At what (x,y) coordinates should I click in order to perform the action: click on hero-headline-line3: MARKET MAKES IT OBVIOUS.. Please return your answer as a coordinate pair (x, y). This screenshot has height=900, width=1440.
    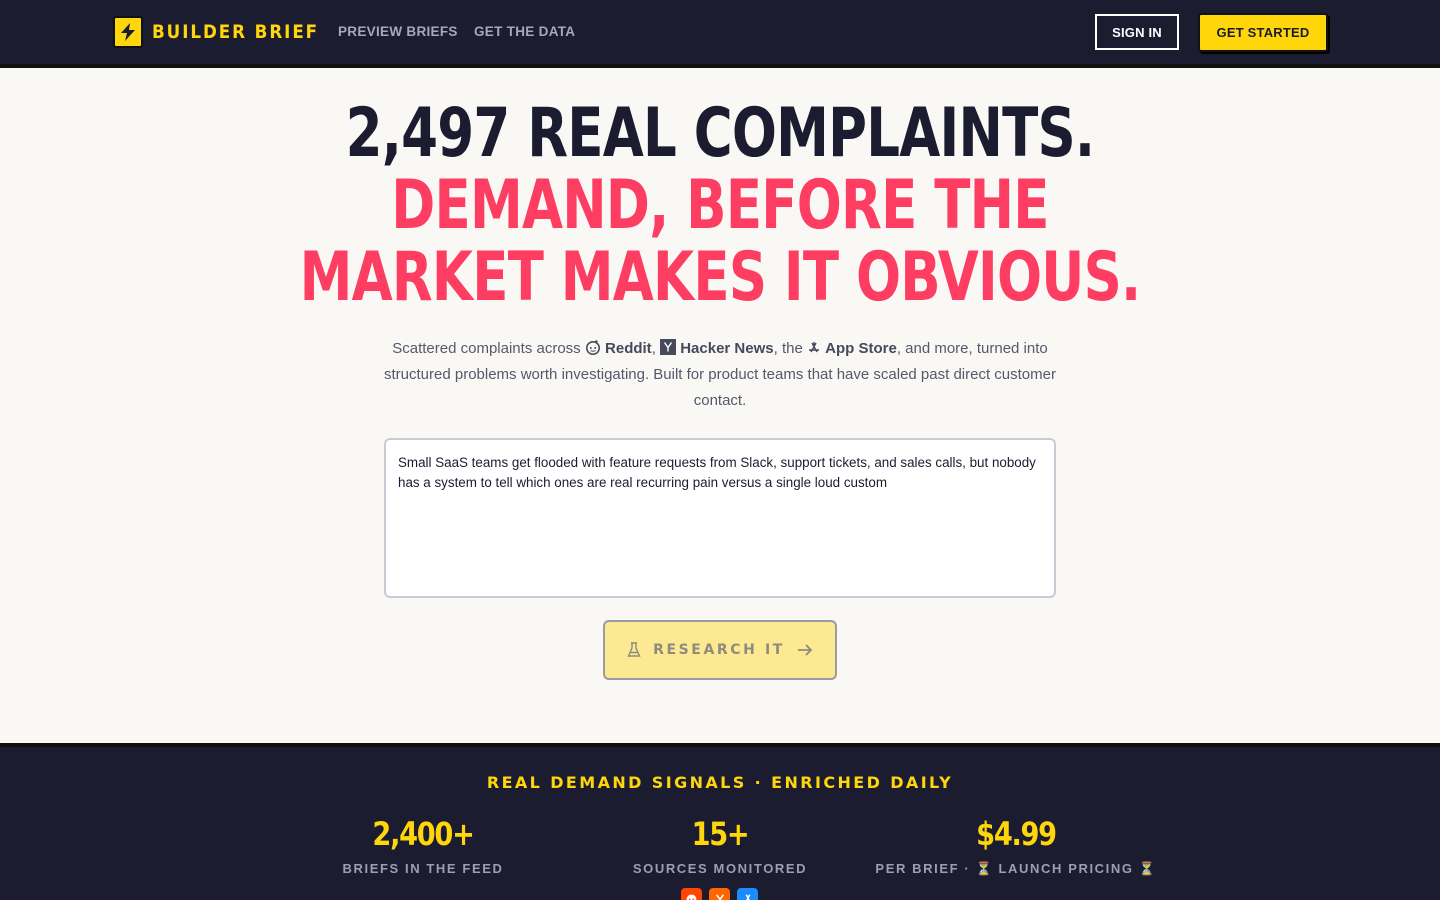
    Looking at the image, I should click on (720, 277).